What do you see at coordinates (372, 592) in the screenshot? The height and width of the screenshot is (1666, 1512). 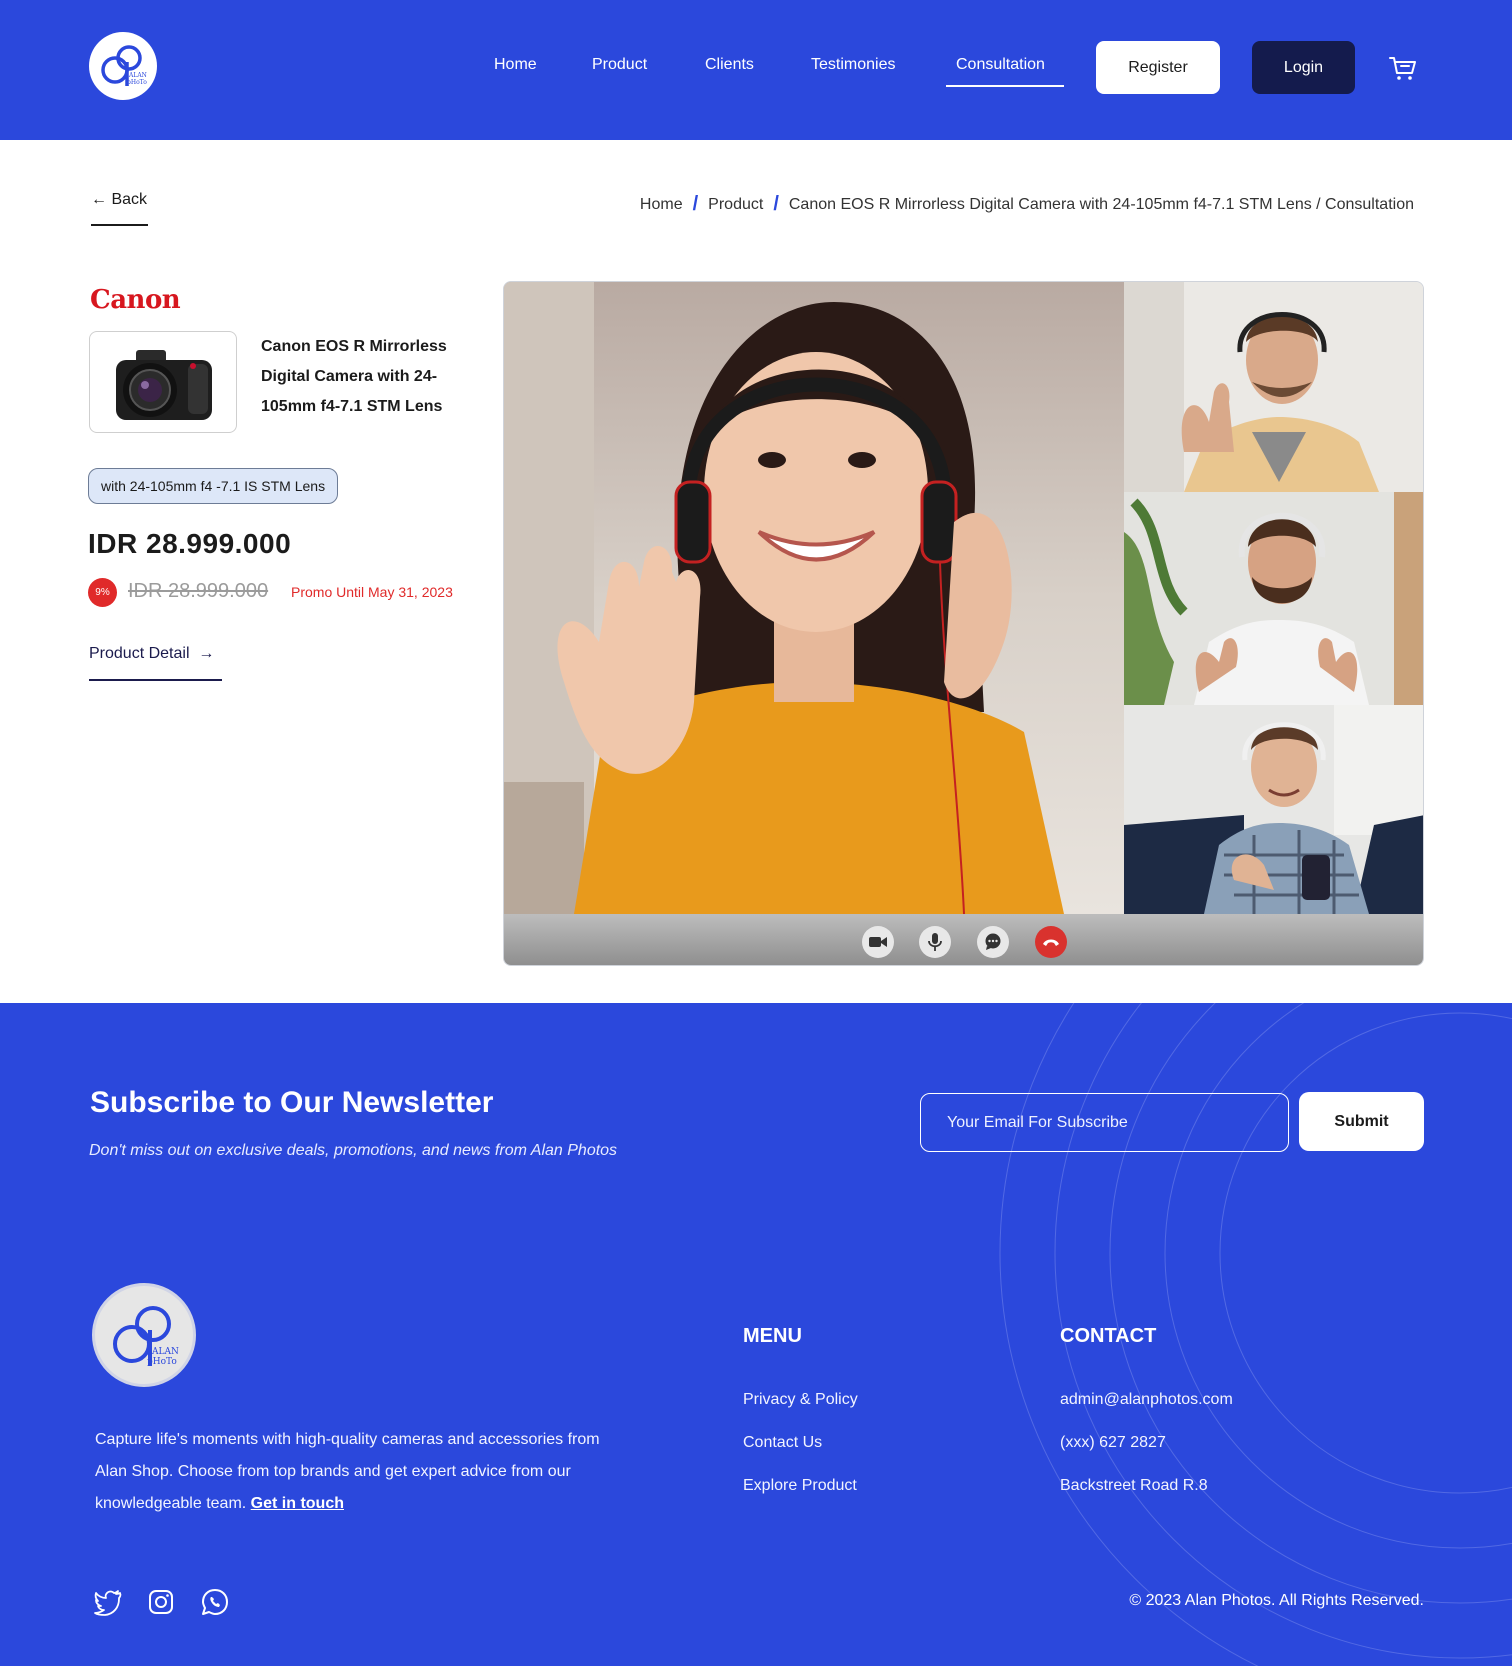 I see `promo-text: Promo Until May 31, 2023` at bounding box center [372, 592].